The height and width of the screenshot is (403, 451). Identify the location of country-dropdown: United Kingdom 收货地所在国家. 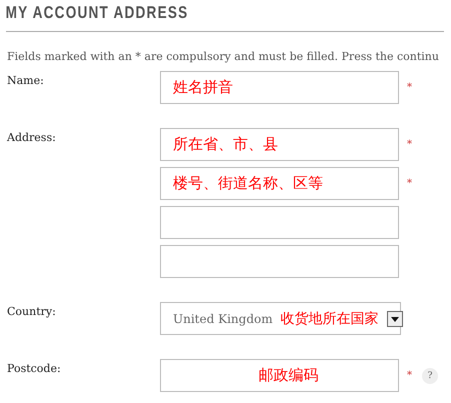
(280, 318).